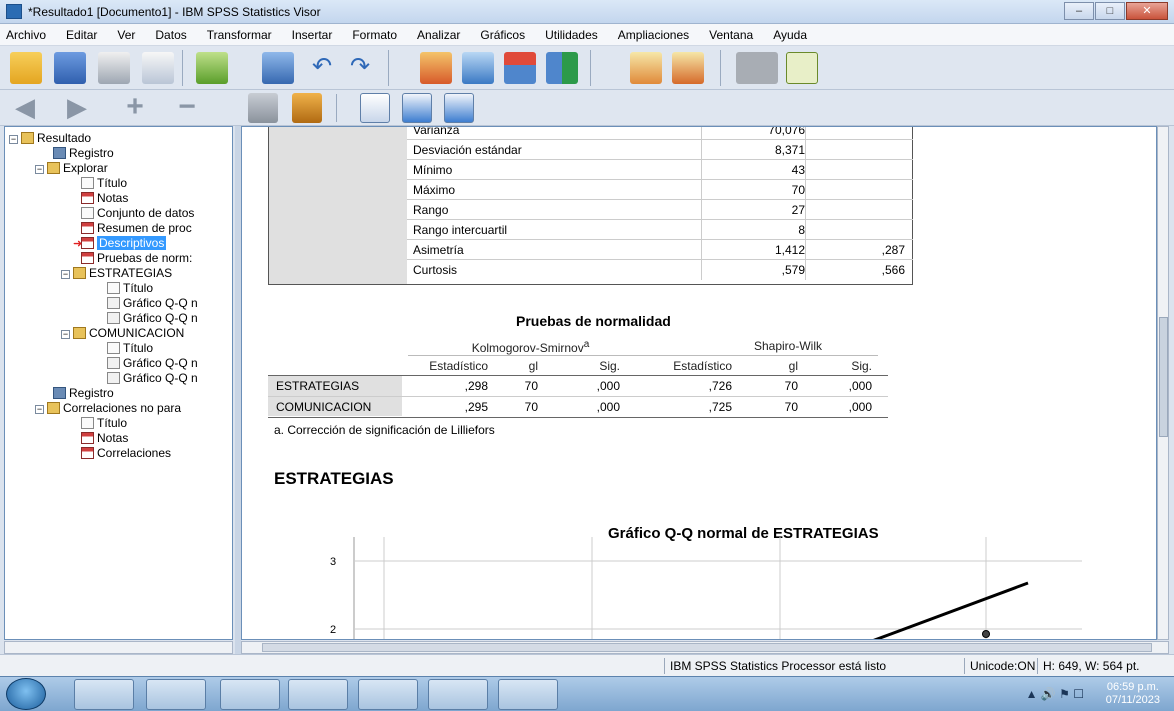 Image resolution: width=1174 pixels, height=711 pixels. What do you see at coordinates (1132, 700) in the screenshot?
I see `clock-date: 07/11/2023` at bounding box center [1132, 700].